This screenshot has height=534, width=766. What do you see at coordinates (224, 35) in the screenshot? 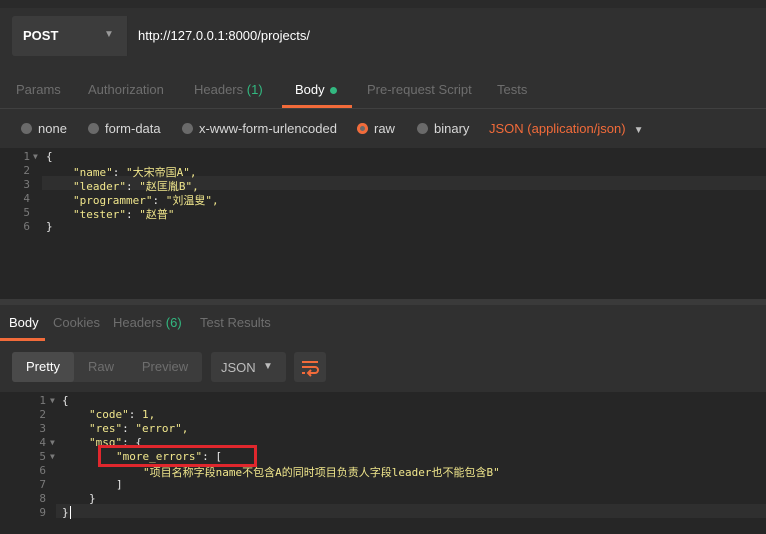
I see `url-text: http://127.0.0.1:8000/projects/` at bounding box center [224, 35].